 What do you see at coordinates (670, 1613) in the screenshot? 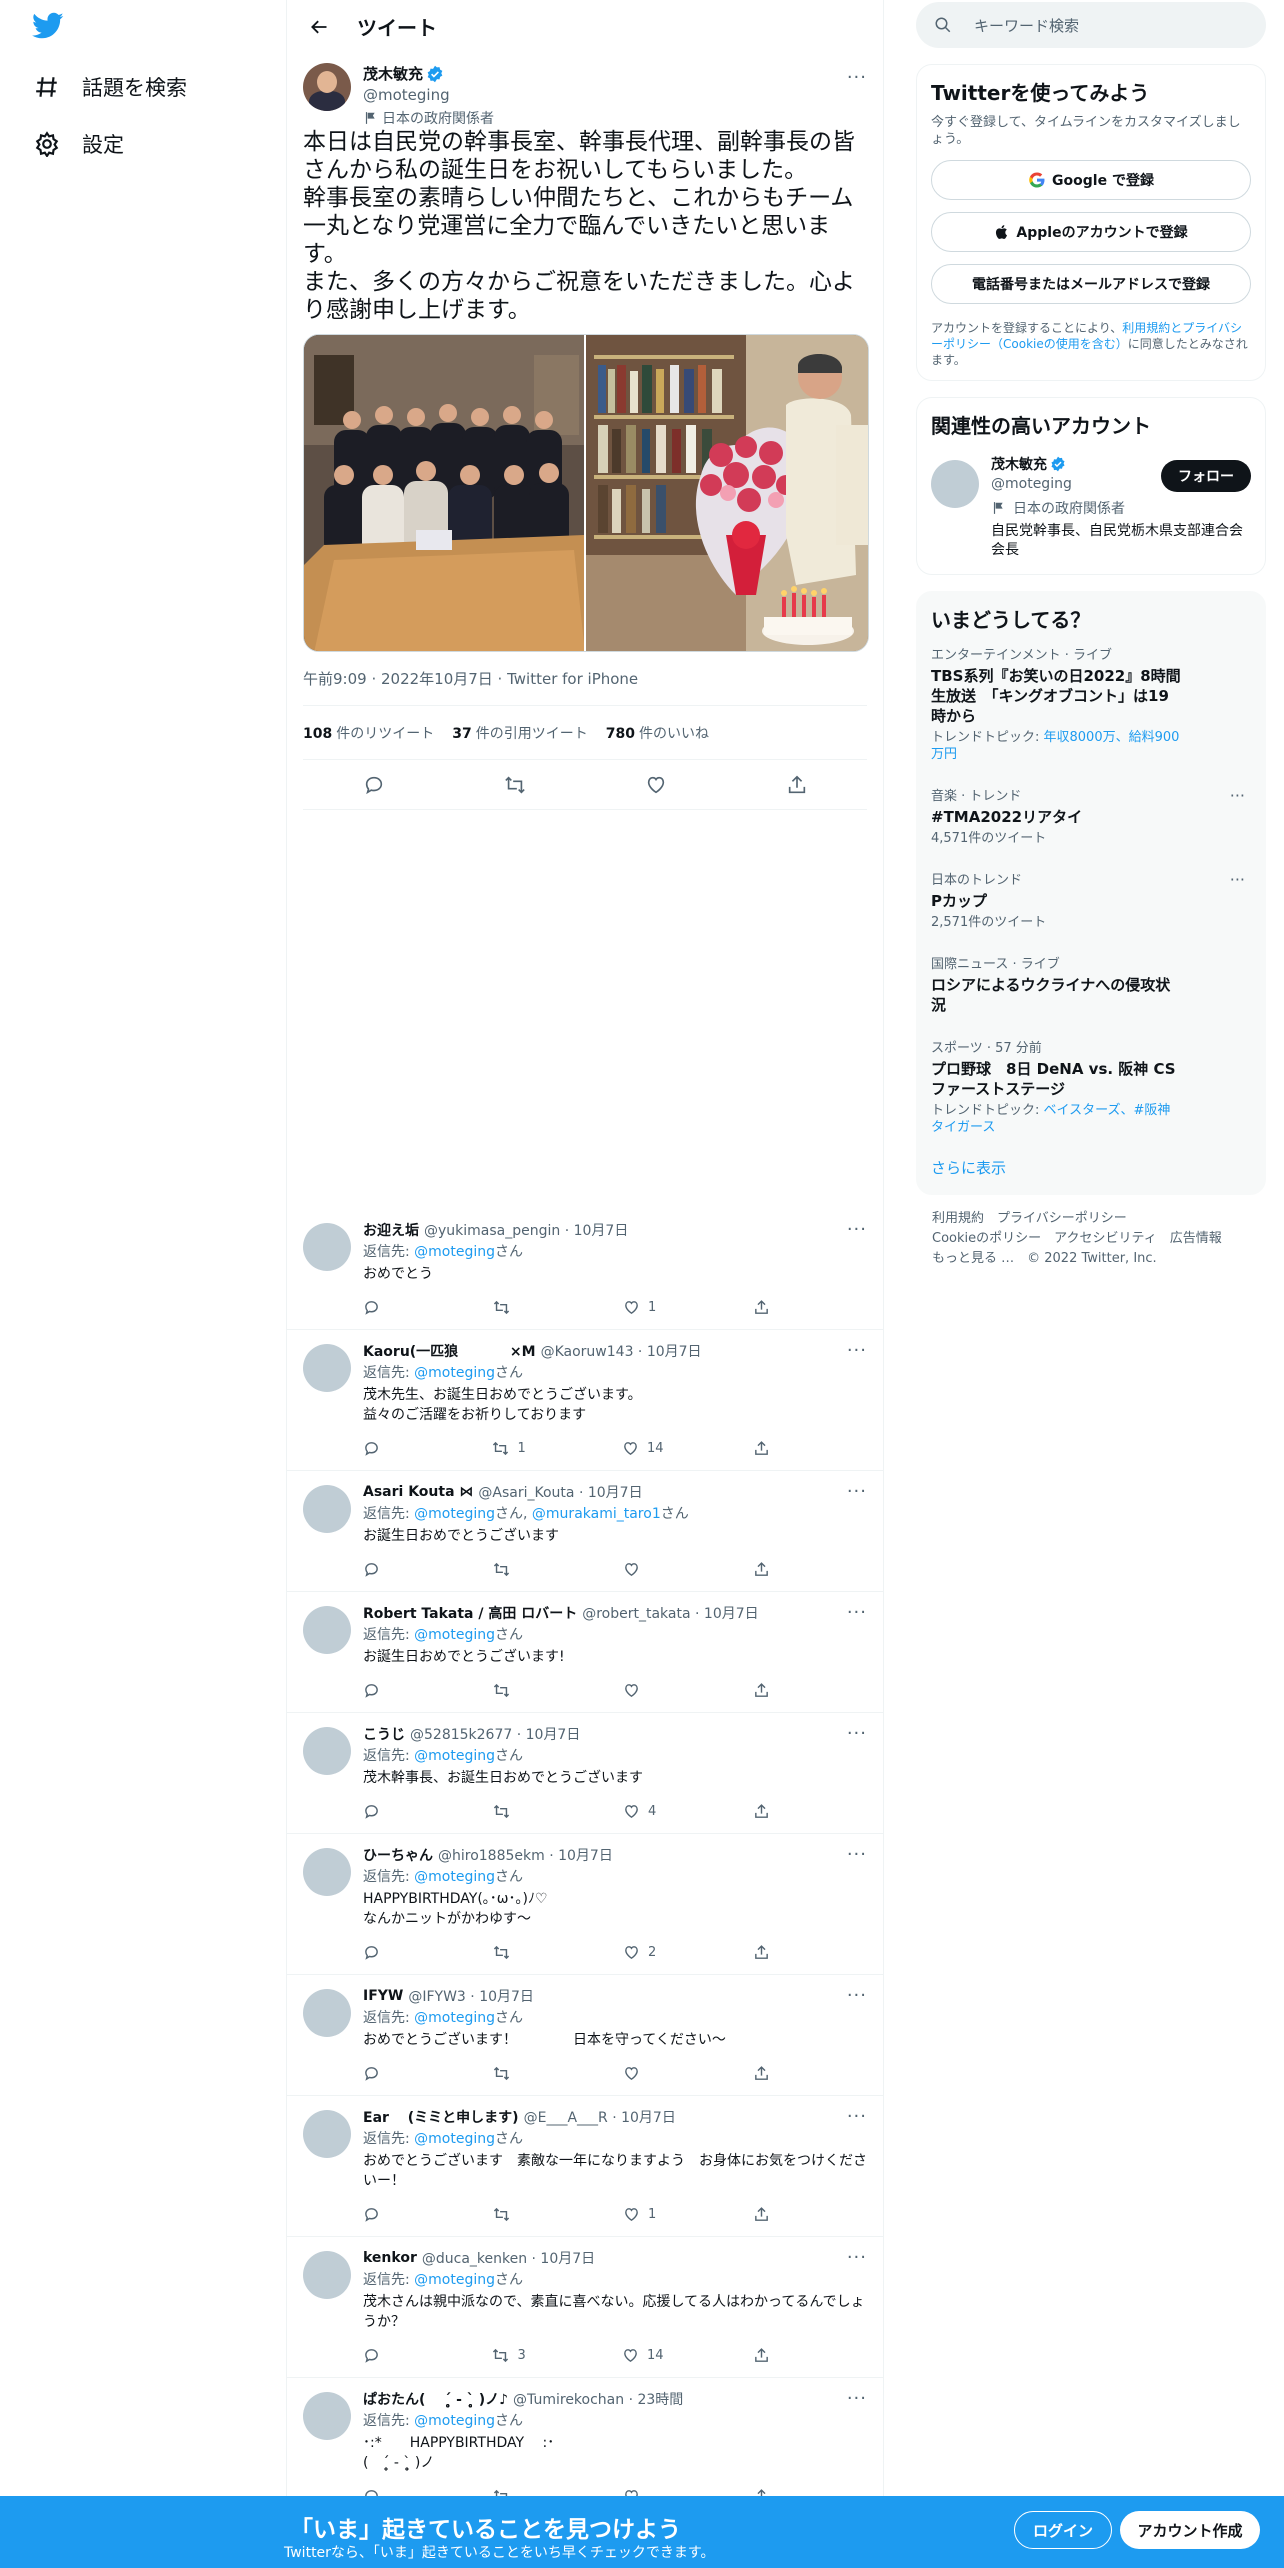
I see `reply-handle-time: @robert_takata · 10月7日` at bounding box center [670, 1613].